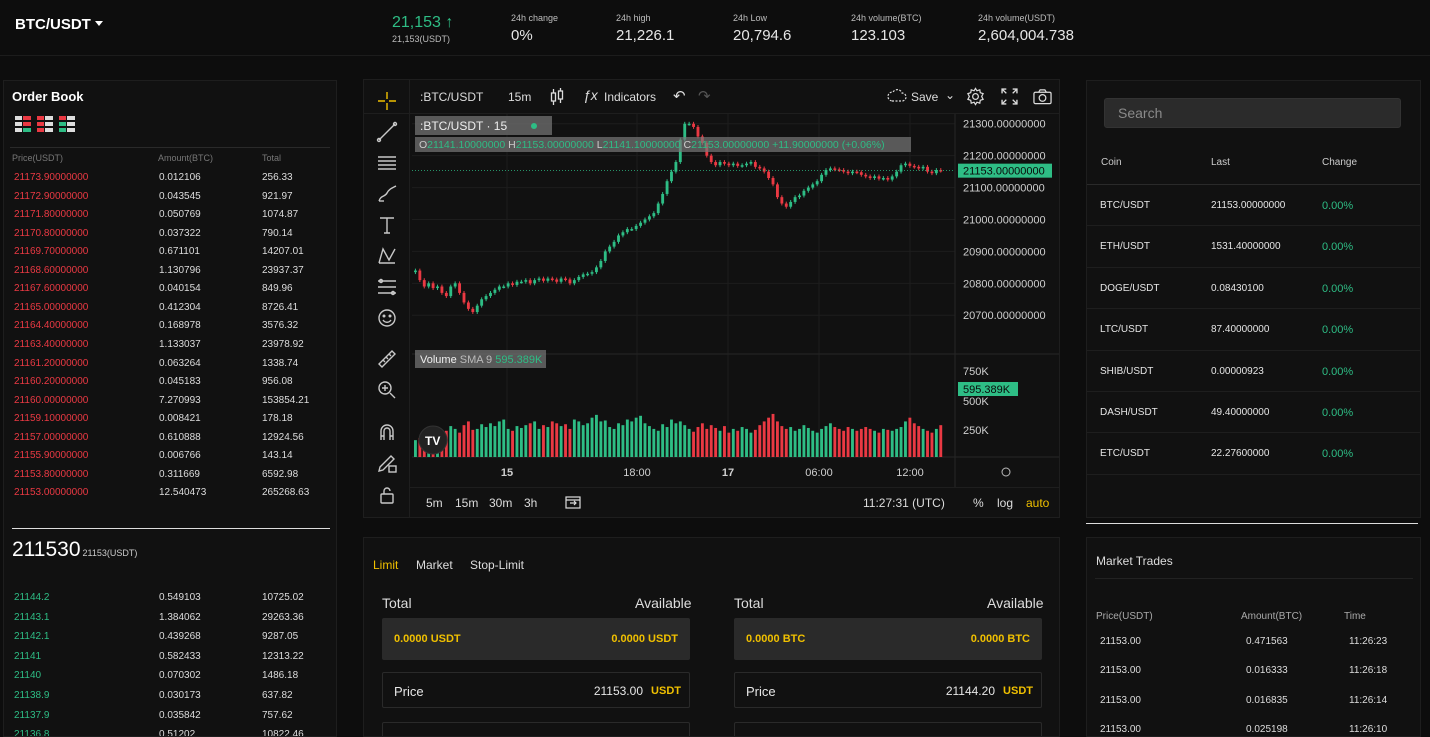 This screenshot has width=1430, height=737. Describe the element at coordinates (180, 656) in the screenshot. I see `amount-cell: 0.582433` at that location.